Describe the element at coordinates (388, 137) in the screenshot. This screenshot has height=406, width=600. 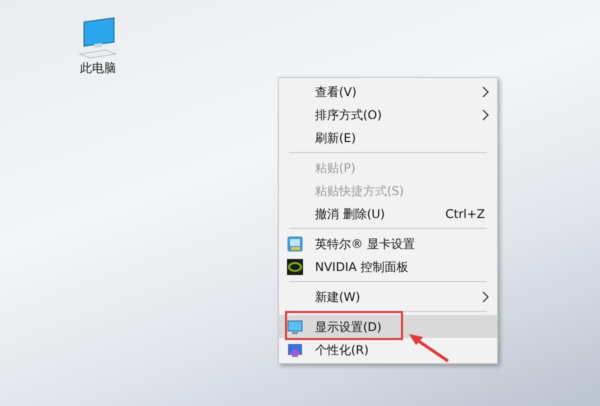
I see `menu-item: 刷新(E)` at that location.